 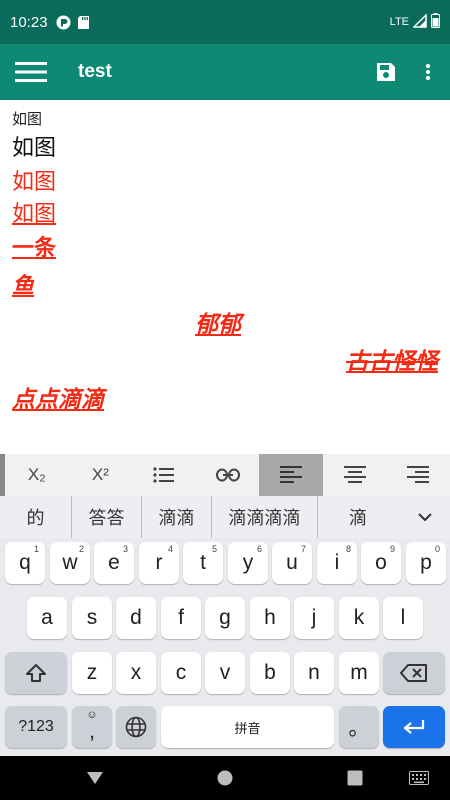 What do you see at coordinates (84, 22) in the screenshot?
I see `sd-card-icon` at bounding box center [84, 22].